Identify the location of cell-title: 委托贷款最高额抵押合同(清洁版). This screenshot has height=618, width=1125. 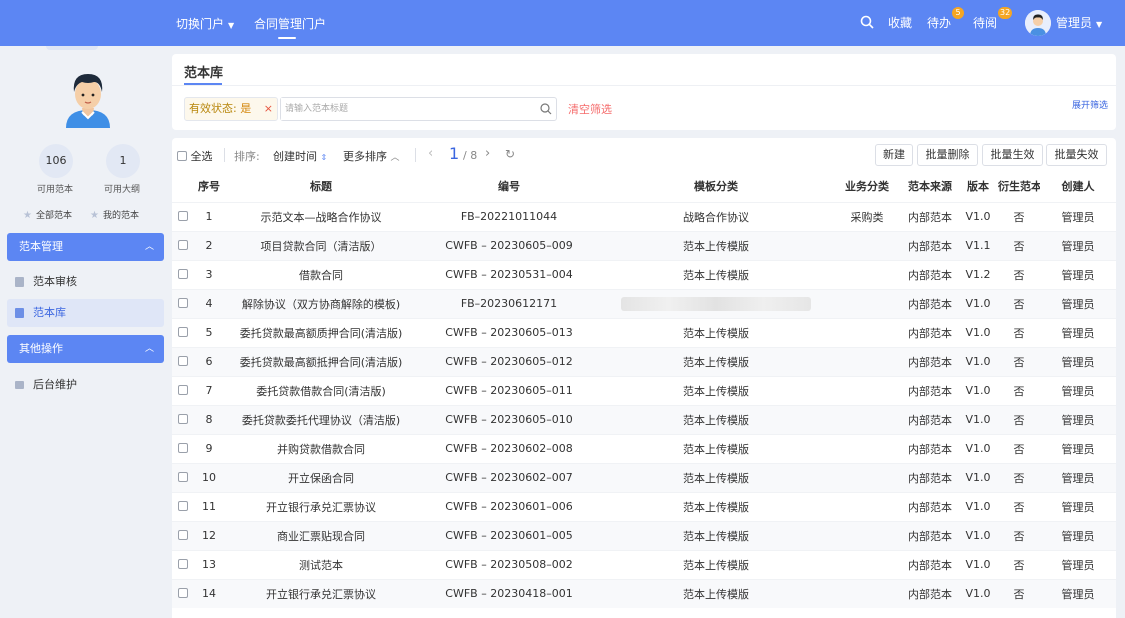
(321, 361).